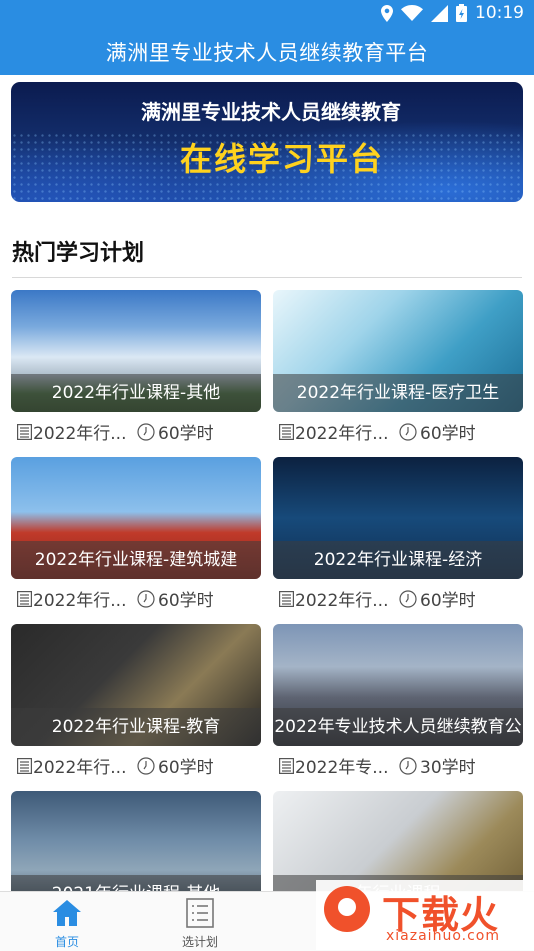 The height and width of the screenshot is (951, 534). I want to click on course-card: 2022年行业课程-医疗卫生 2022年行... 60学时, so click(398, 368).